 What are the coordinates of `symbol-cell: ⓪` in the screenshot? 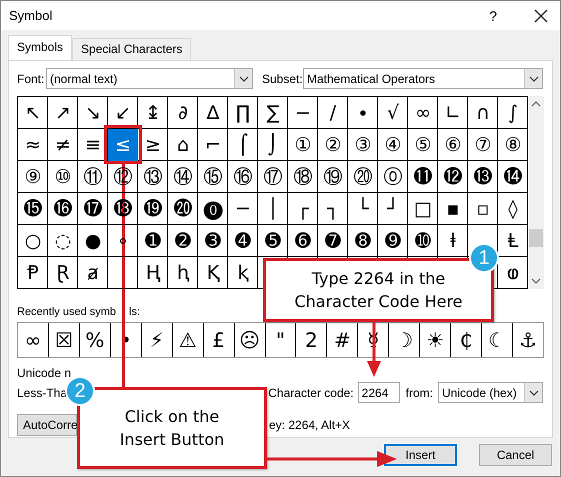 It's located at (393, 177).